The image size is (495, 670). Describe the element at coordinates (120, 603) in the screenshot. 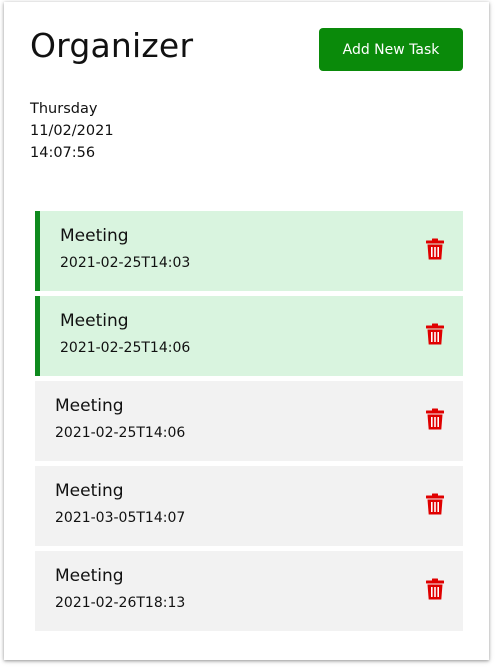

I see `task-datetime: 2021-02-26T18:13` at that location.